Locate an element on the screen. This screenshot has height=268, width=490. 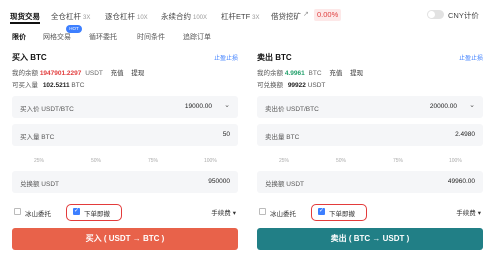
buy-title: 买入 BTC is located at coordinates (29, 57).